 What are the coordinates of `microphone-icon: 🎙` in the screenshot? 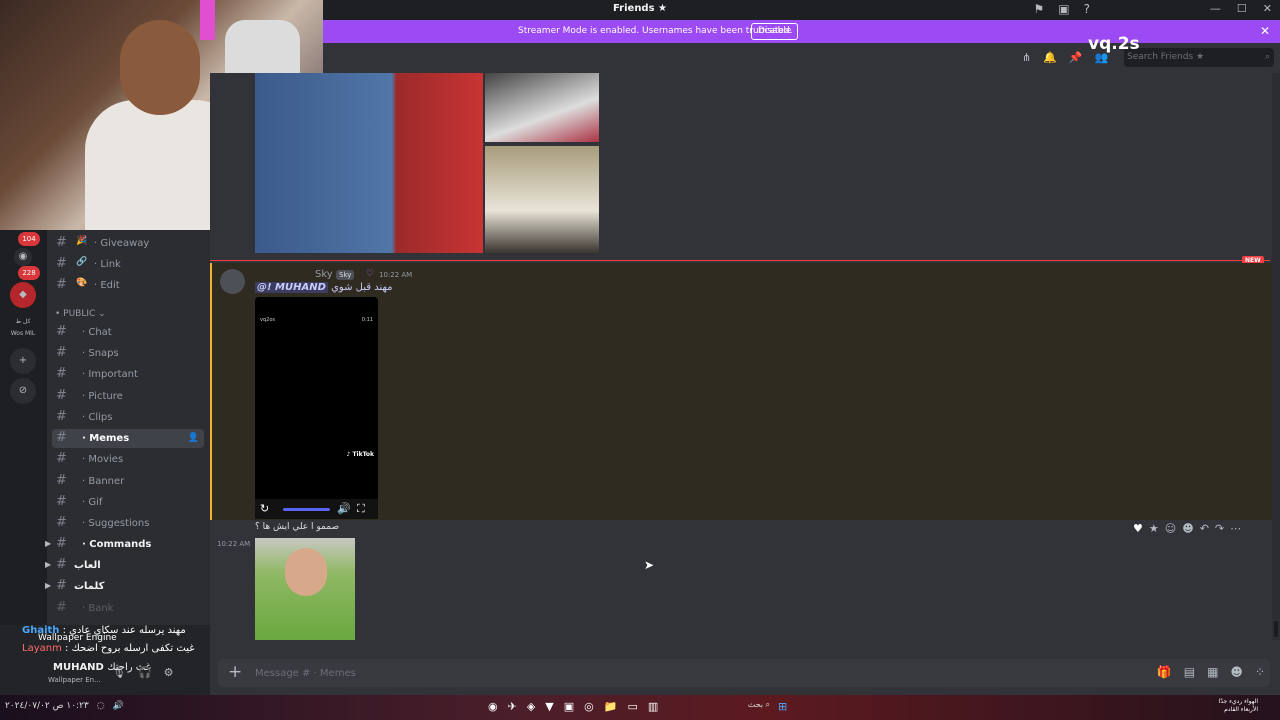 It's located at (119, 672).